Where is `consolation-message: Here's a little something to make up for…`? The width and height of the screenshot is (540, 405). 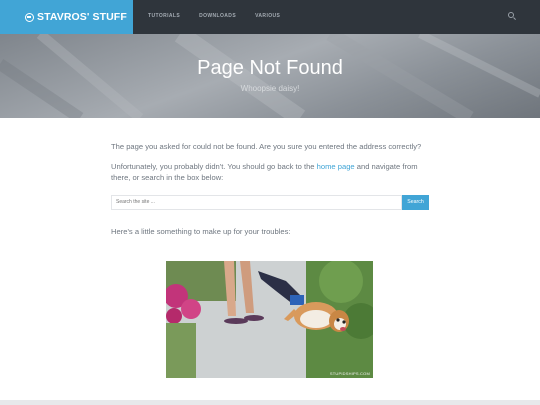
consolation-message: Here's a little something to make up for… is located at coordinates (201, 231).